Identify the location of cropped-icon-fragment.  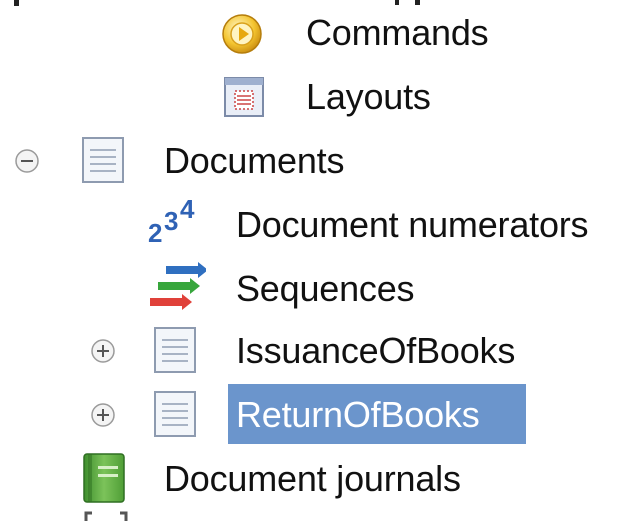
(106, 516).